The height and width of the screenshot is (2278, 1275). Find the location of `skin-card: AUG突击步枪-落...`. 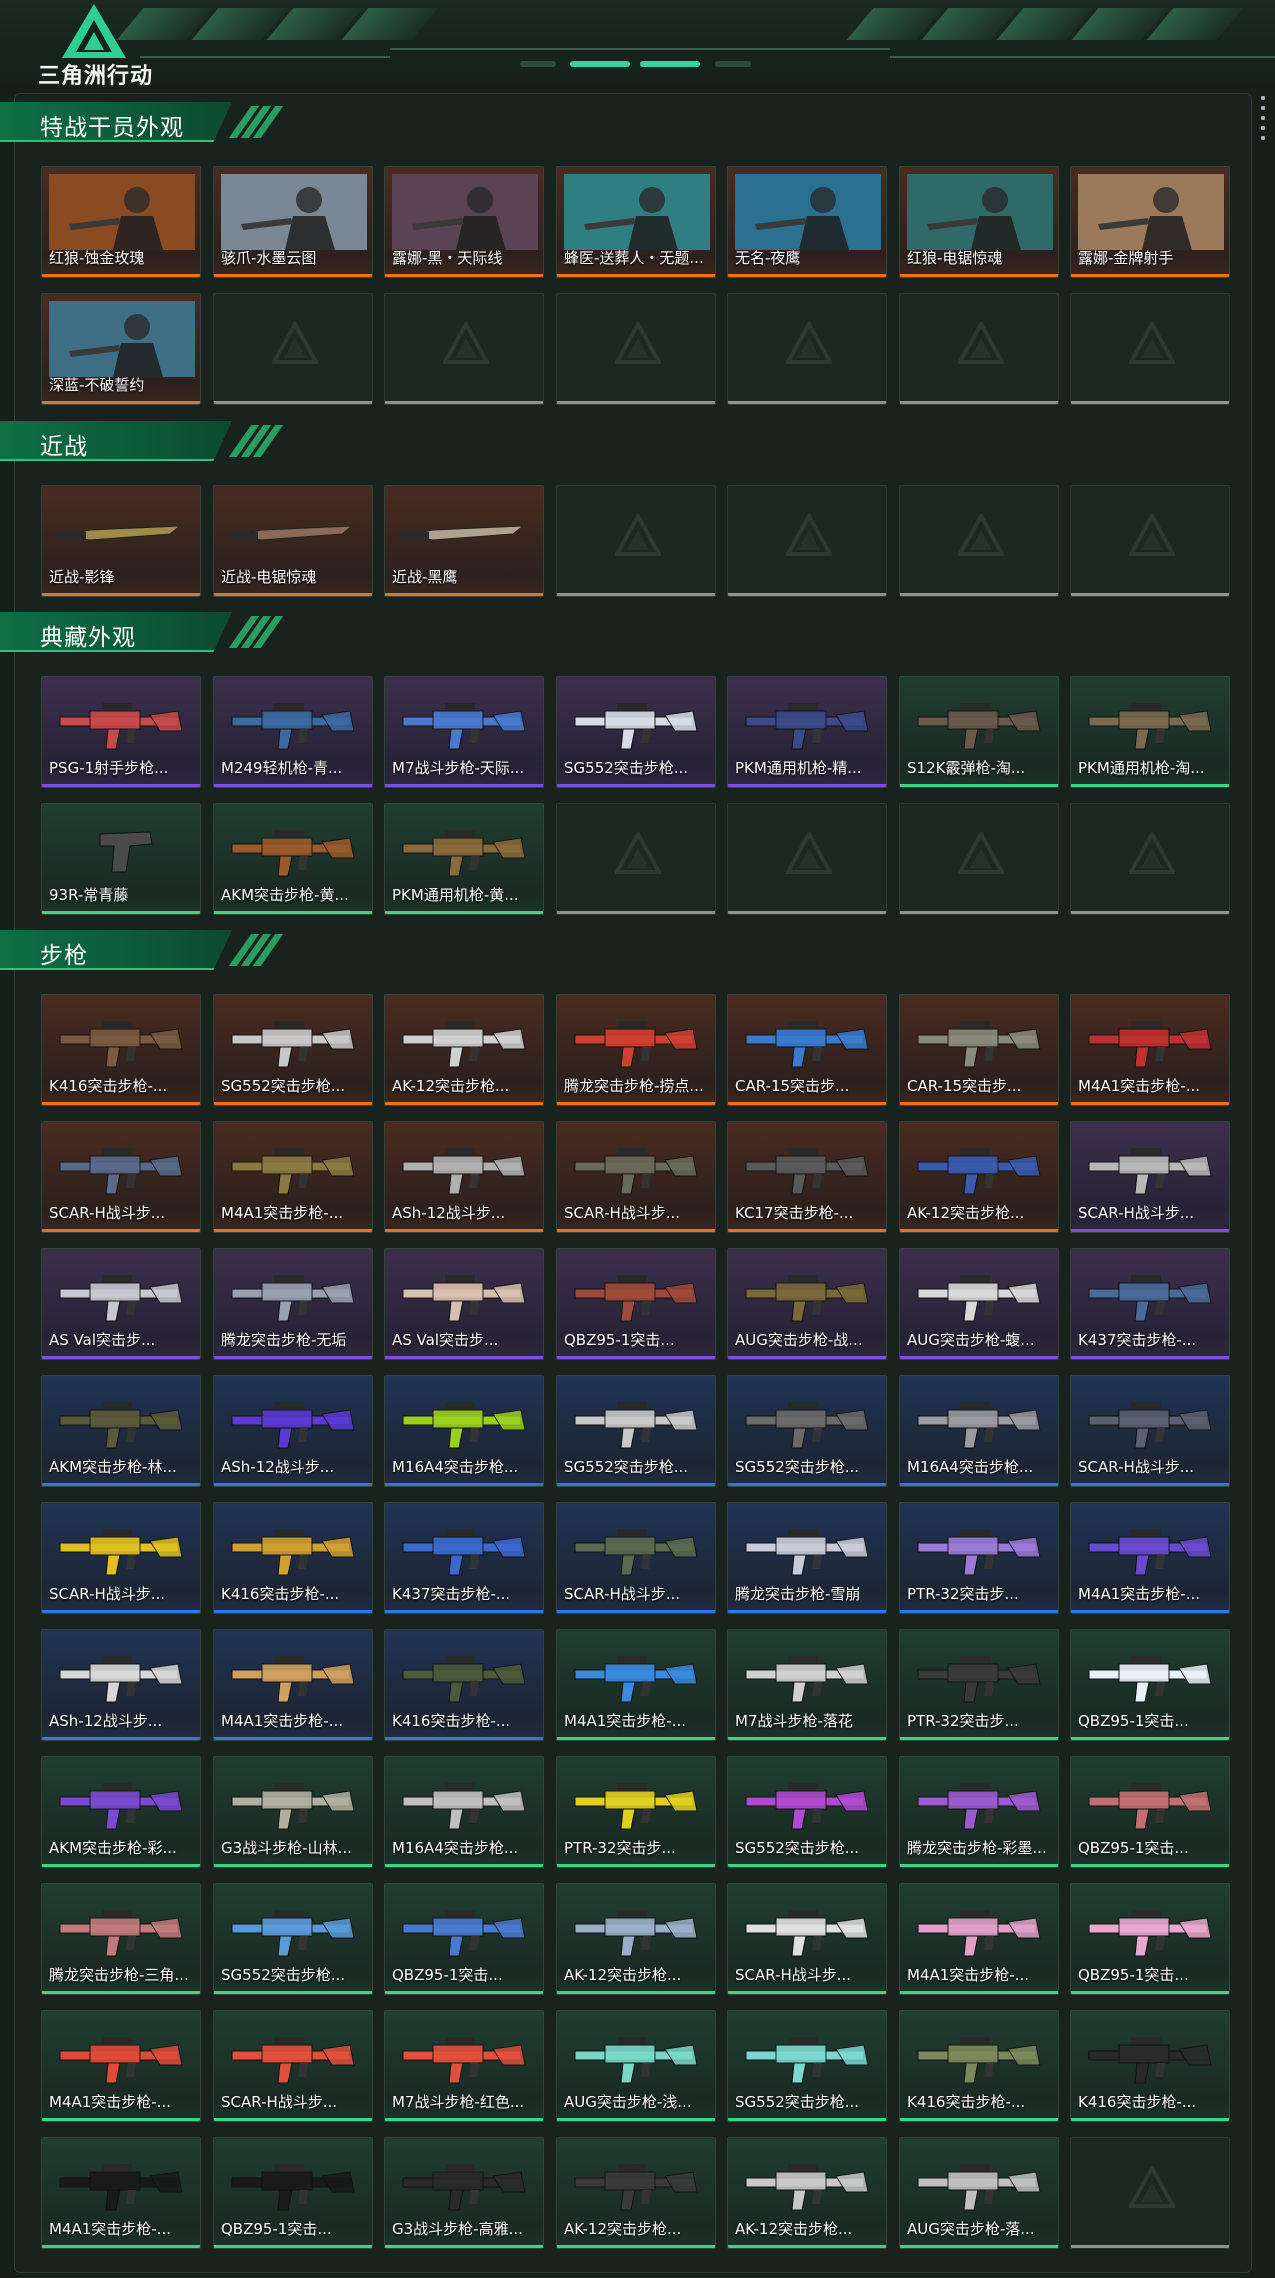

skin-card: AUG突击步枪-落... is located at coordinates (979, 2193).